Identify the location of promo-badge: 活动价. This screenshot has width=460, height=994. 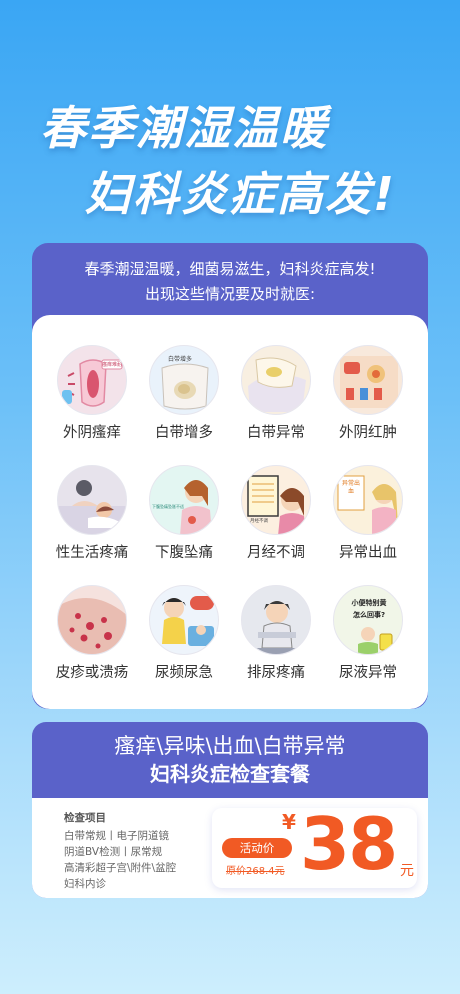
(257, 848).